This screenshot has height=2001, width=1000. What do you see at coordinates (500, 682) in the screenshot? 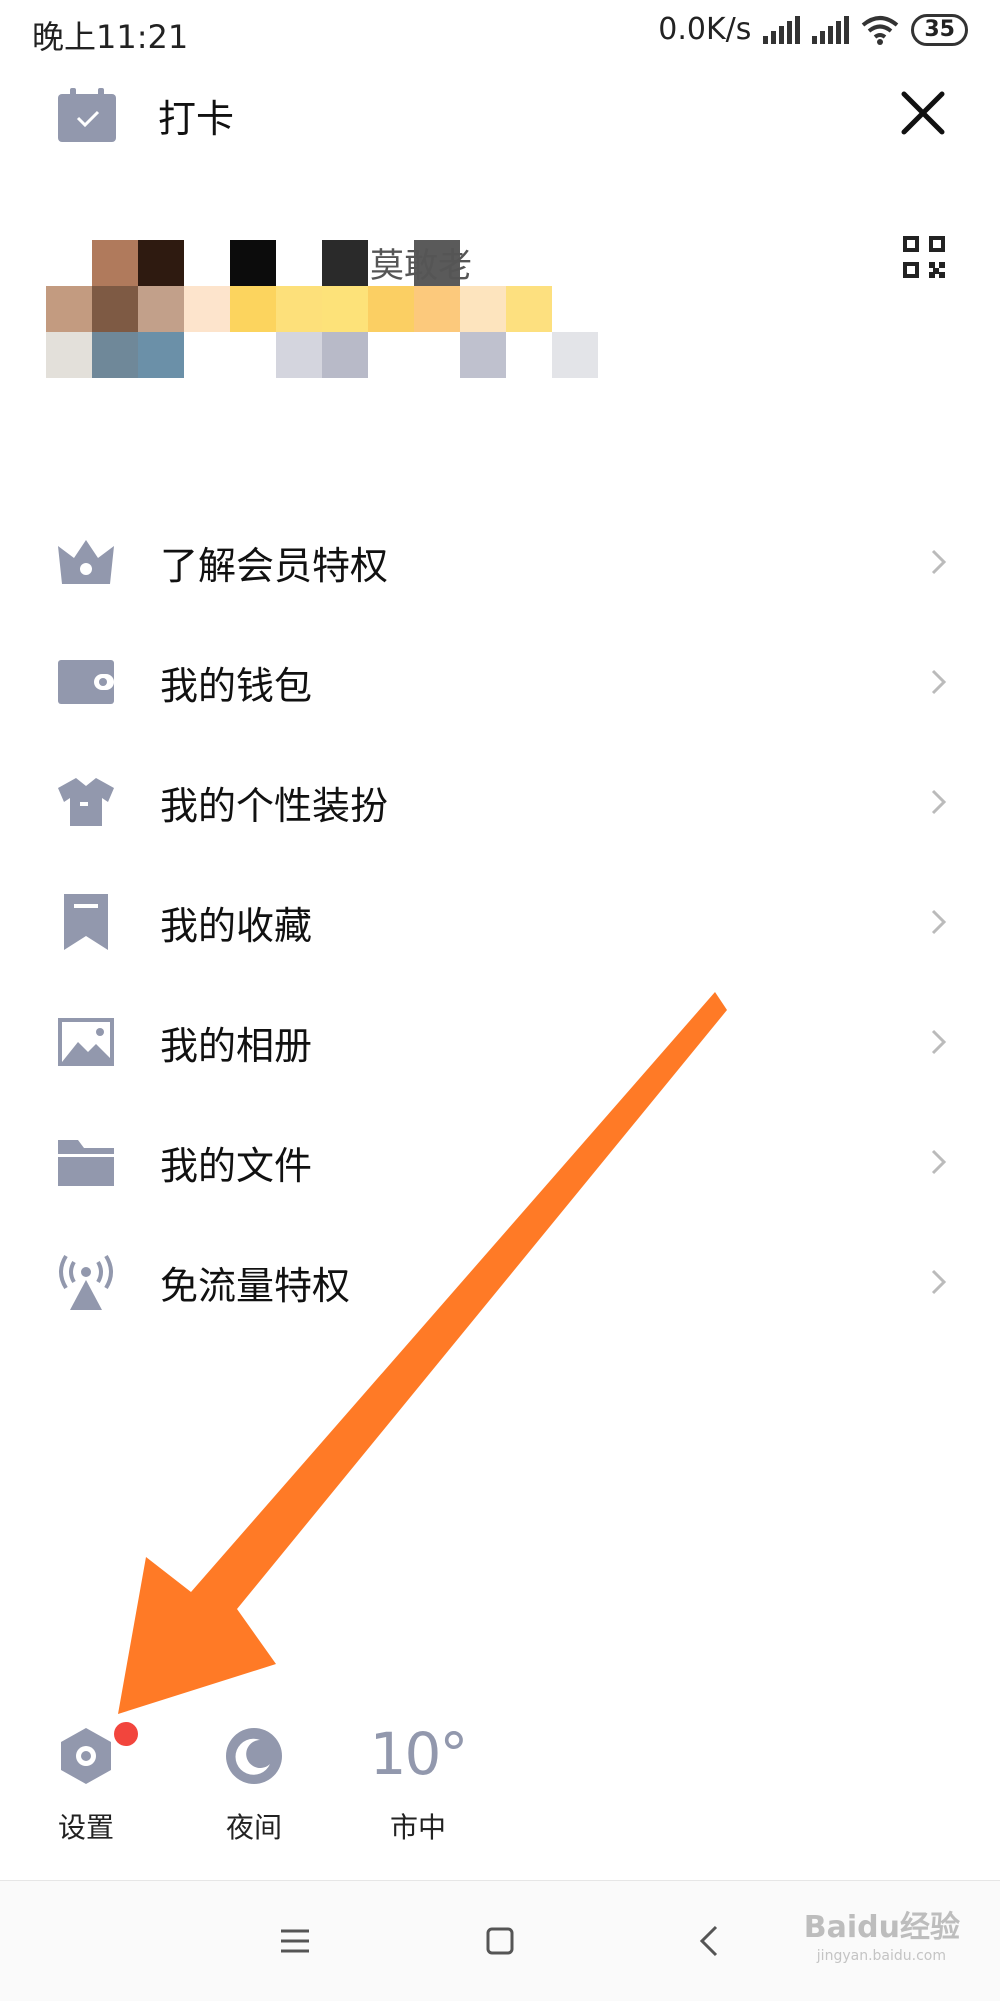
I see `menu-item-wallet: 我的钱包` at bounding box center [500, 682].